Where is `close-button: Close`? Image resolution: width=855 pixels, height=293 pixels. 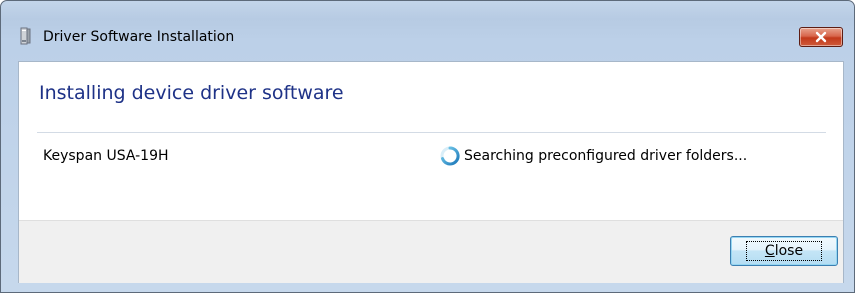 close-button: Close is located at coordinates (784, 251).